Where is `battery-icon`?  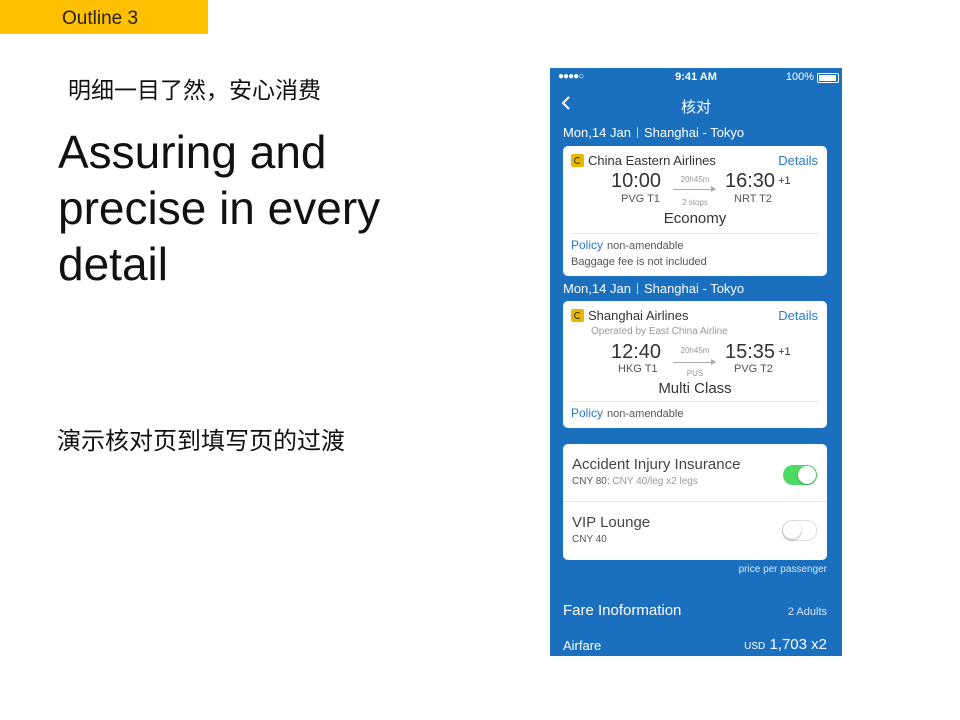 battery-icon is located at coordinates (828, 78).